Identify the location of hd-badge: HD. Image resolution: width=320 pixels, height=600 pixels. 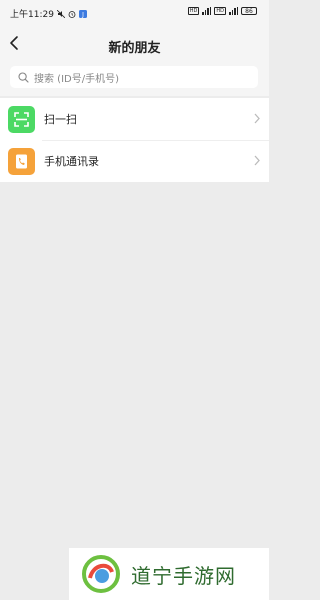
(193, 11).